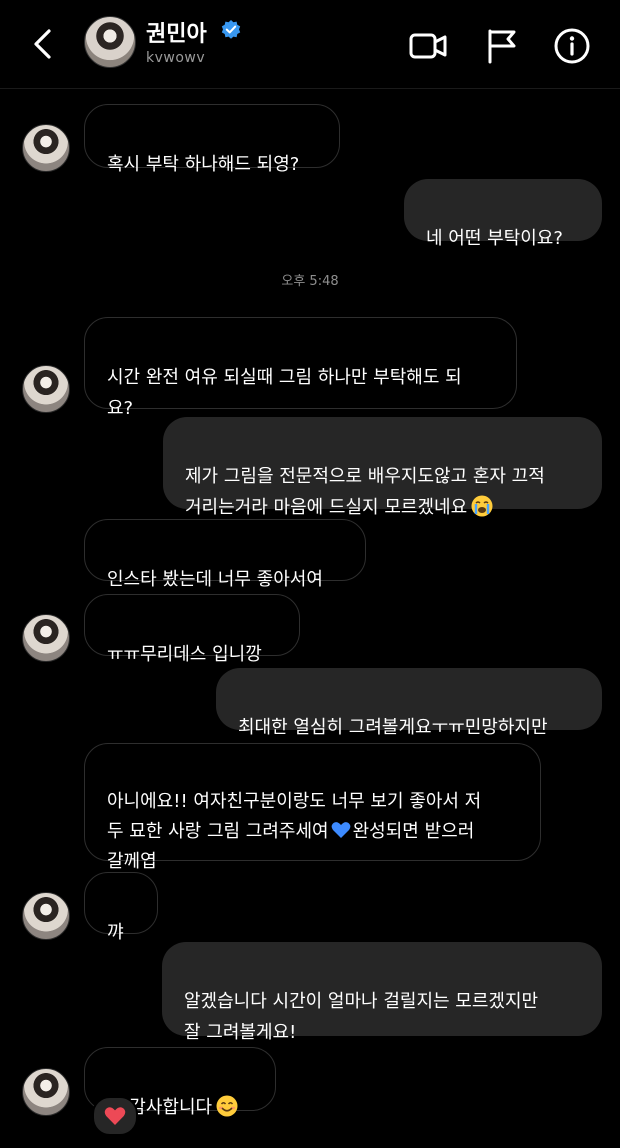 The width and height of the screenshot is (620, 1148). I want to click on message-reaction, so click(115, 1116).